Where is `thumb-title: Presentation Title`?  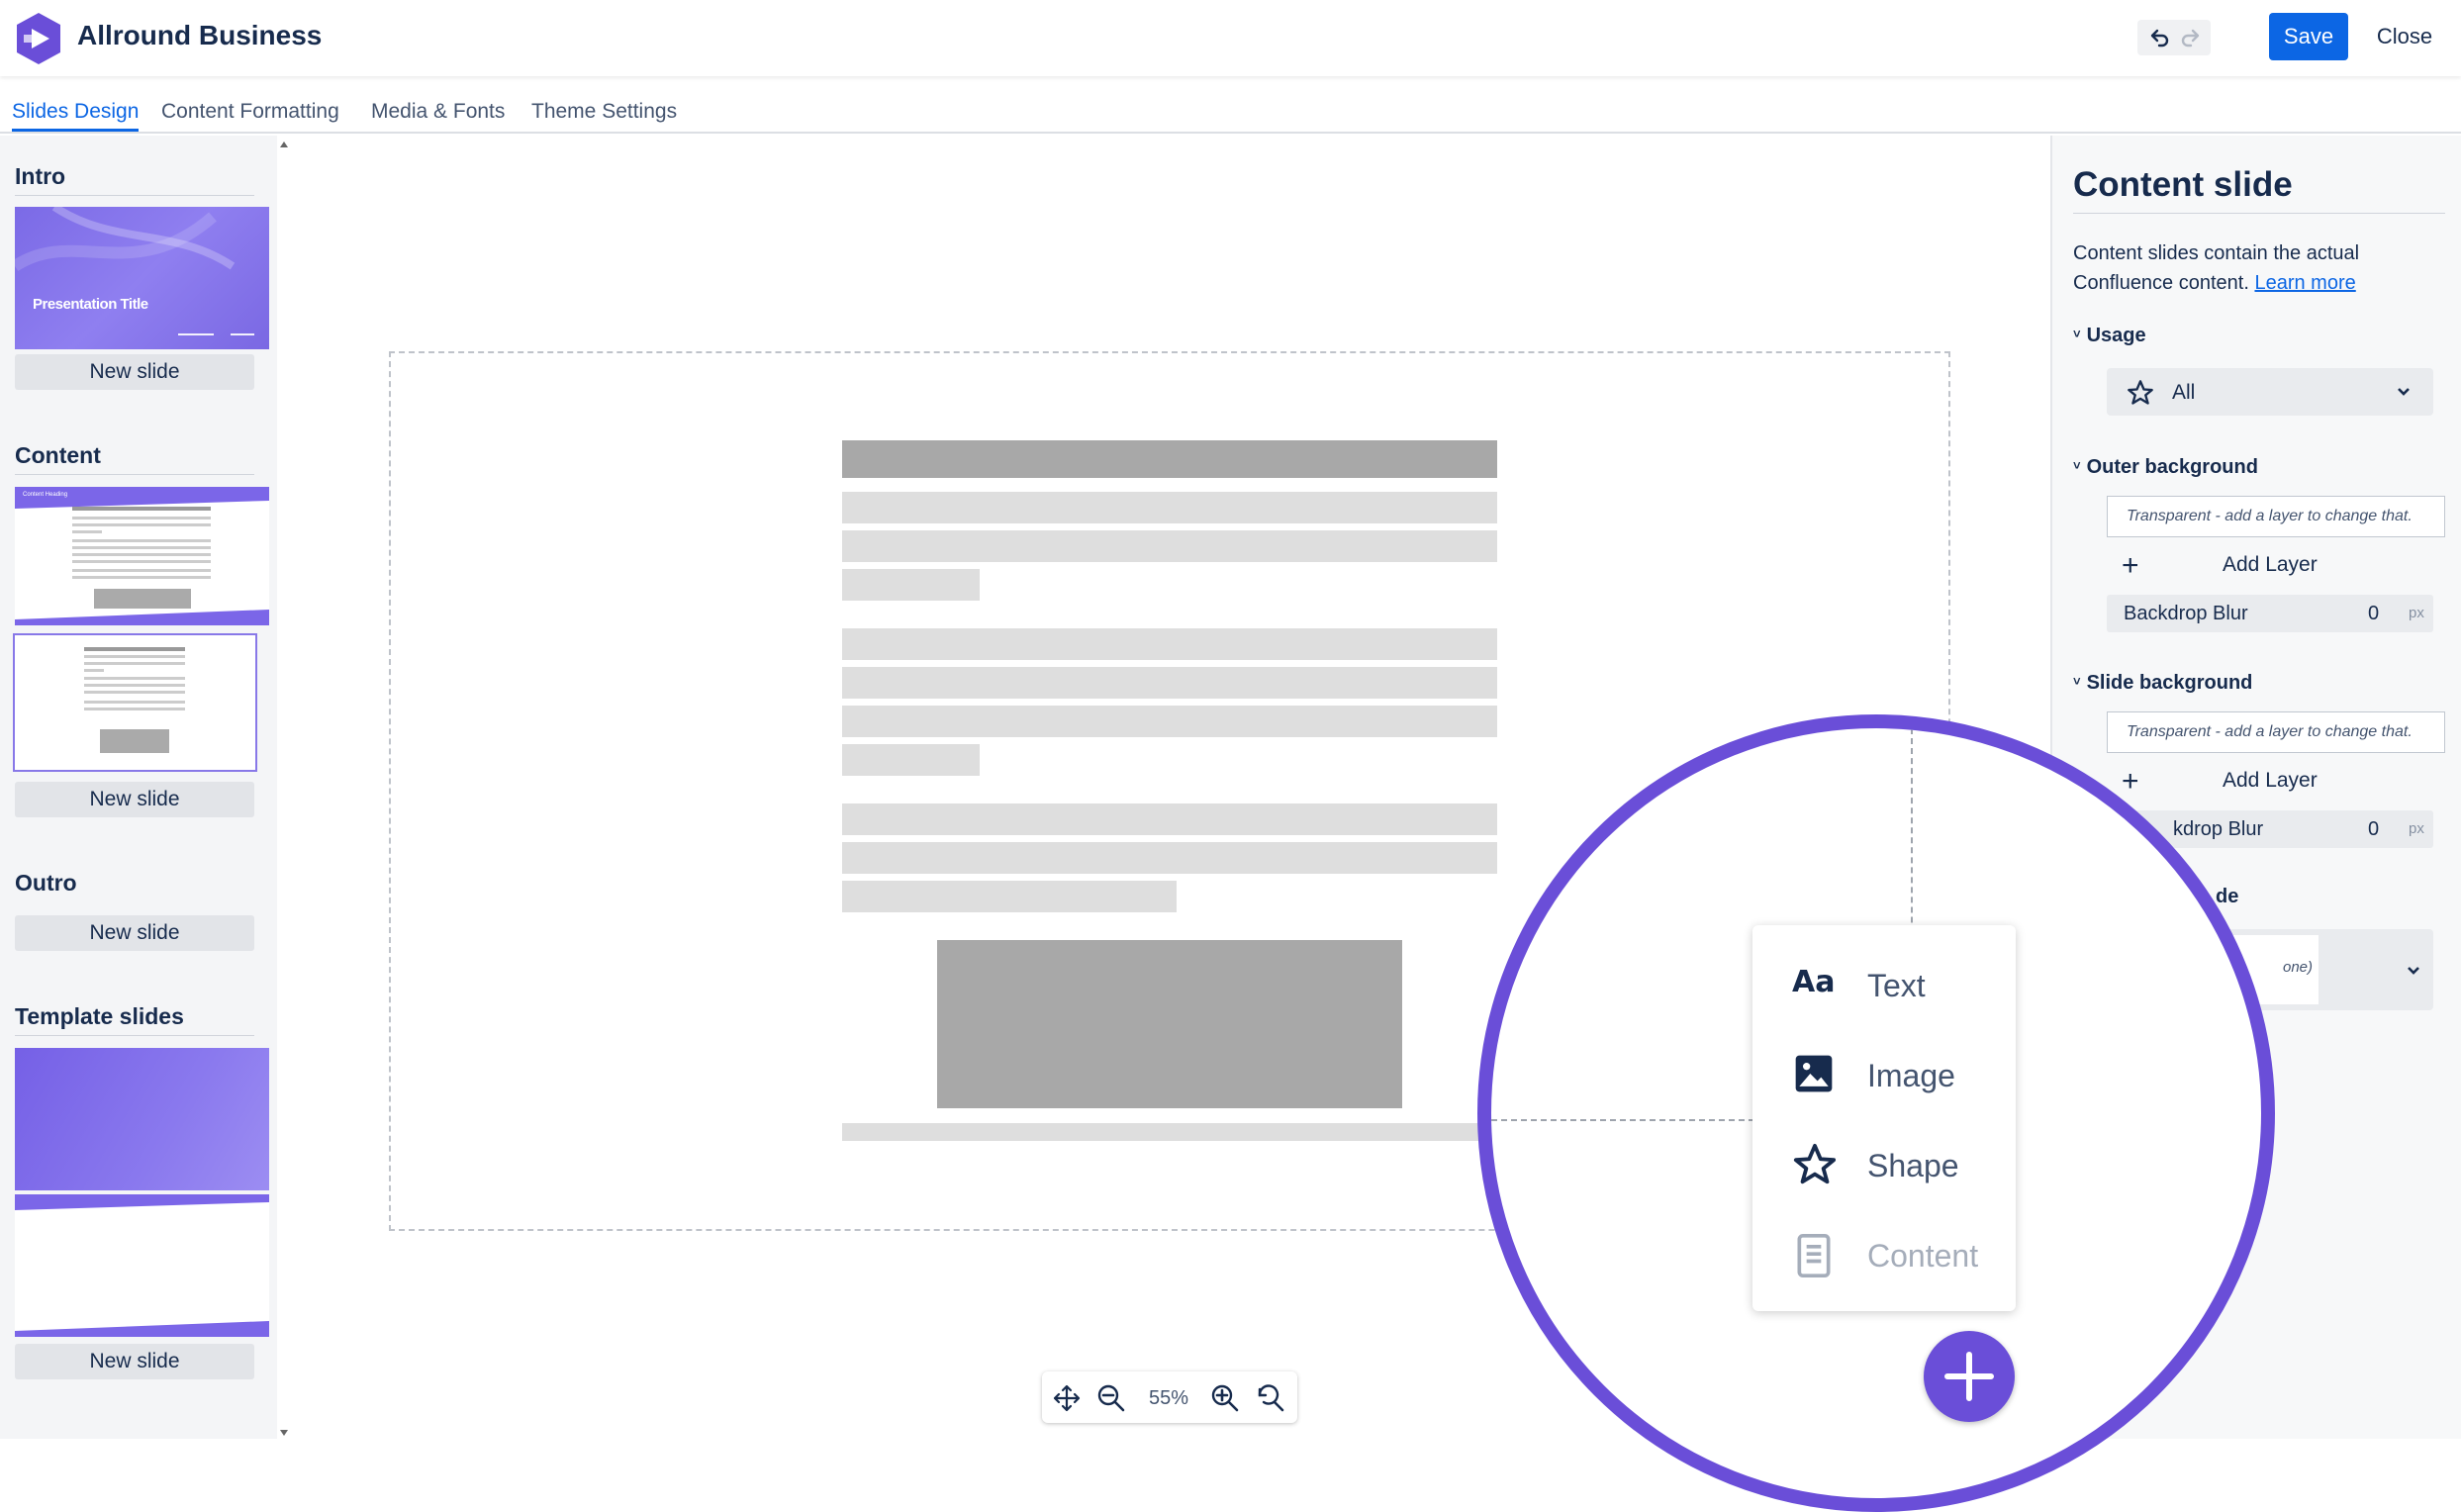 thumb-title: Presentation Title is located at coordinates (90, 304).